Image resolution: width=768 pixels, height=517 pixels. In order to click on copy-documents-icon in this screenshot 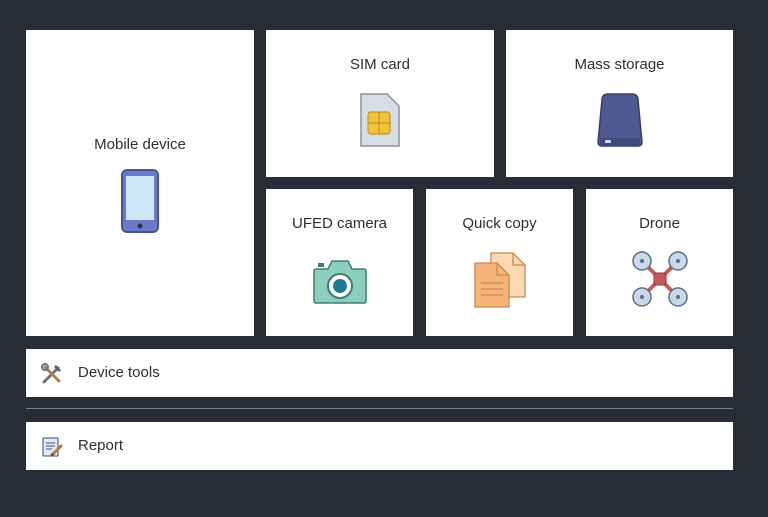, I will do `click(500, 280)`.